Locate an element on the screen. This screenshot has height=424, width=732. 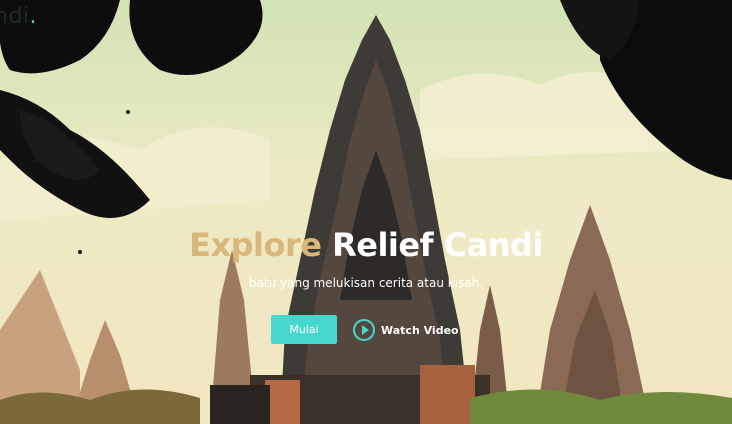
hero-title-main: Relief Candi is located at coordinates (437, 245).